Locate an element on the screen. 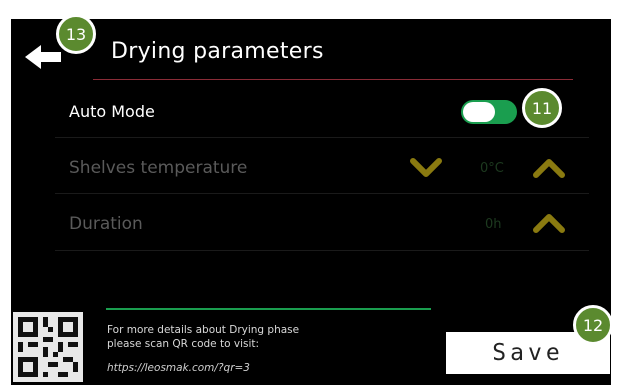  info-text-line-2: please scan QR code to visit: is located at coordinates (183, 344).